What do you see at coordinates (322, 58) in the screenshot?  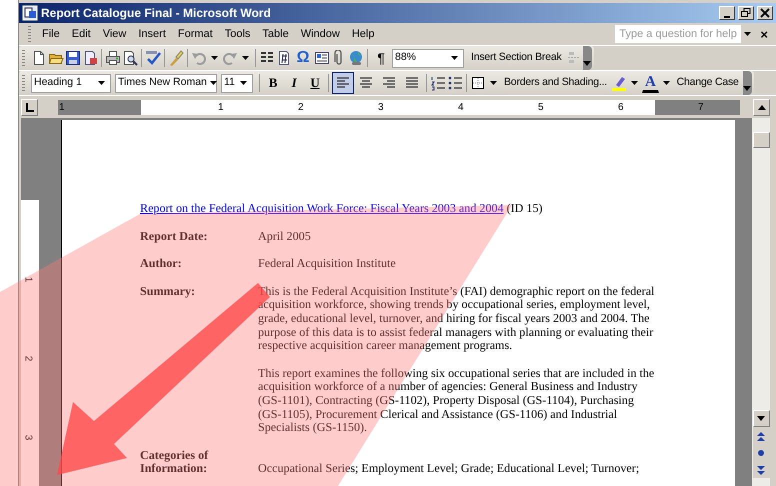 I see `text-box-icon` at bounding box center [322, 58].